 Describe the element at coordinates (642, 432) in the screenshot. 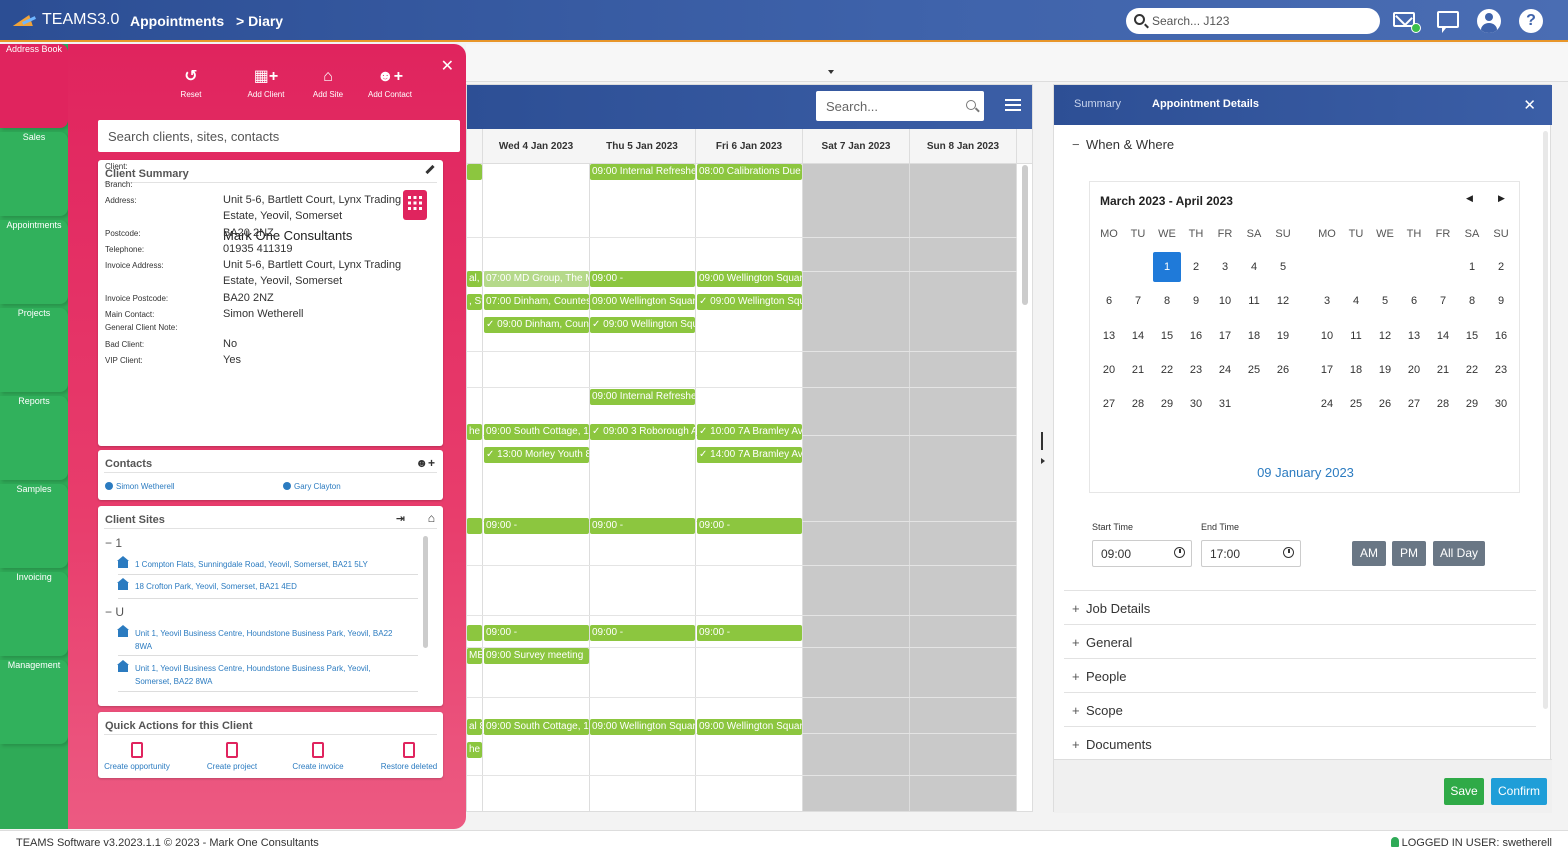

I see `appointment-event: ✓ 09:00 3 Roborough A` at that location.